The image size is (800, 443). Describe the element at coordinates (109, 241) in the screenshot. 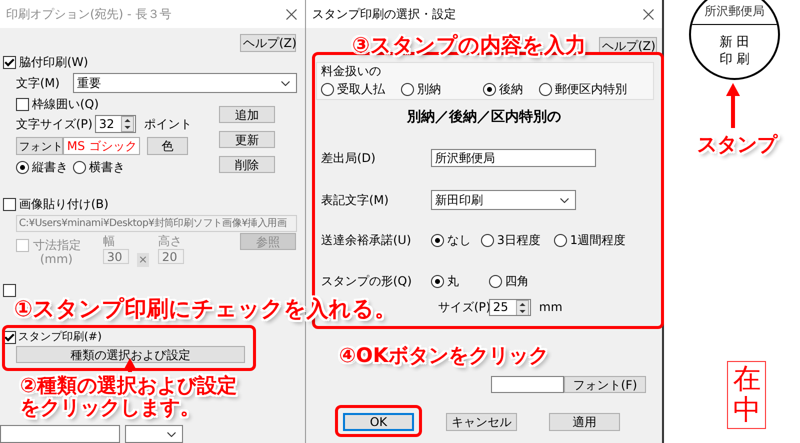

I see `field-label: 幅` at that location.